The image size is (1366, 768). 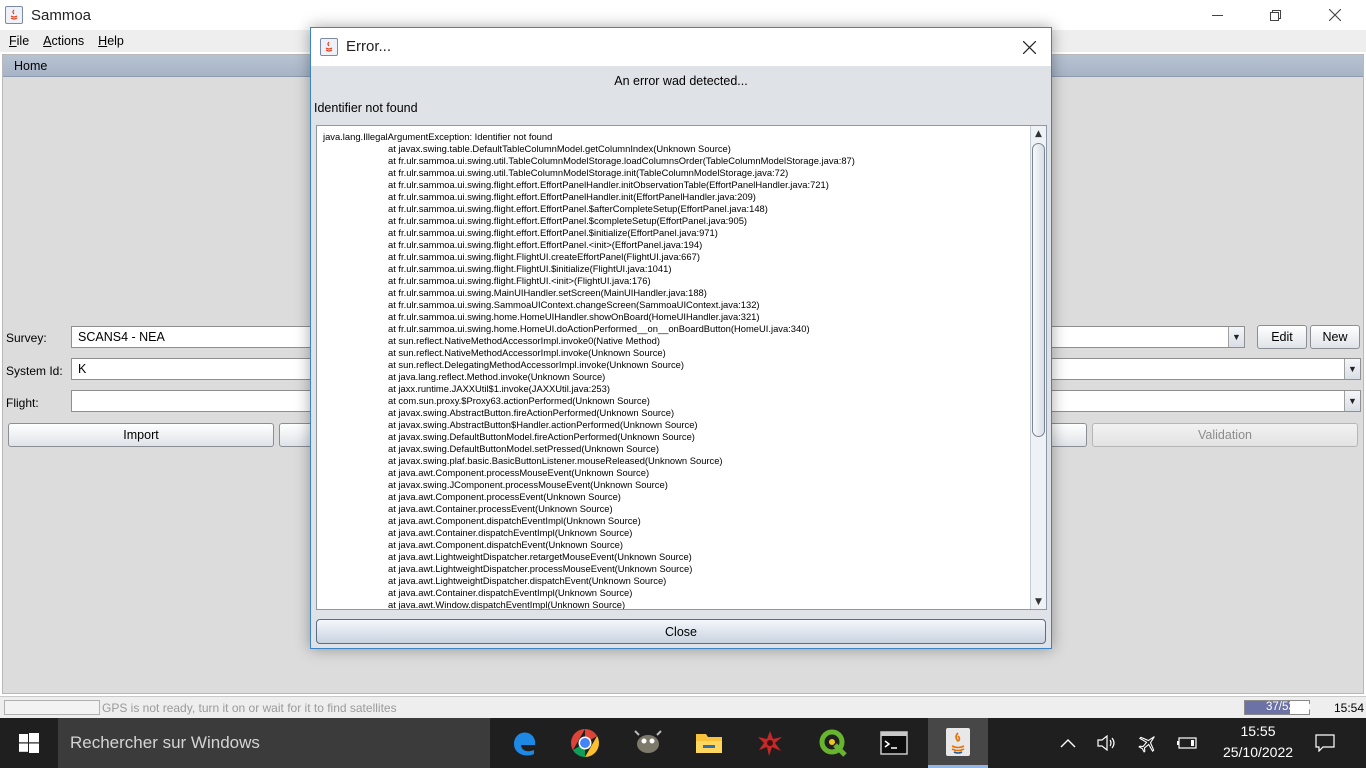 I want to click on notification-icon, so click(x=1325, y=743).